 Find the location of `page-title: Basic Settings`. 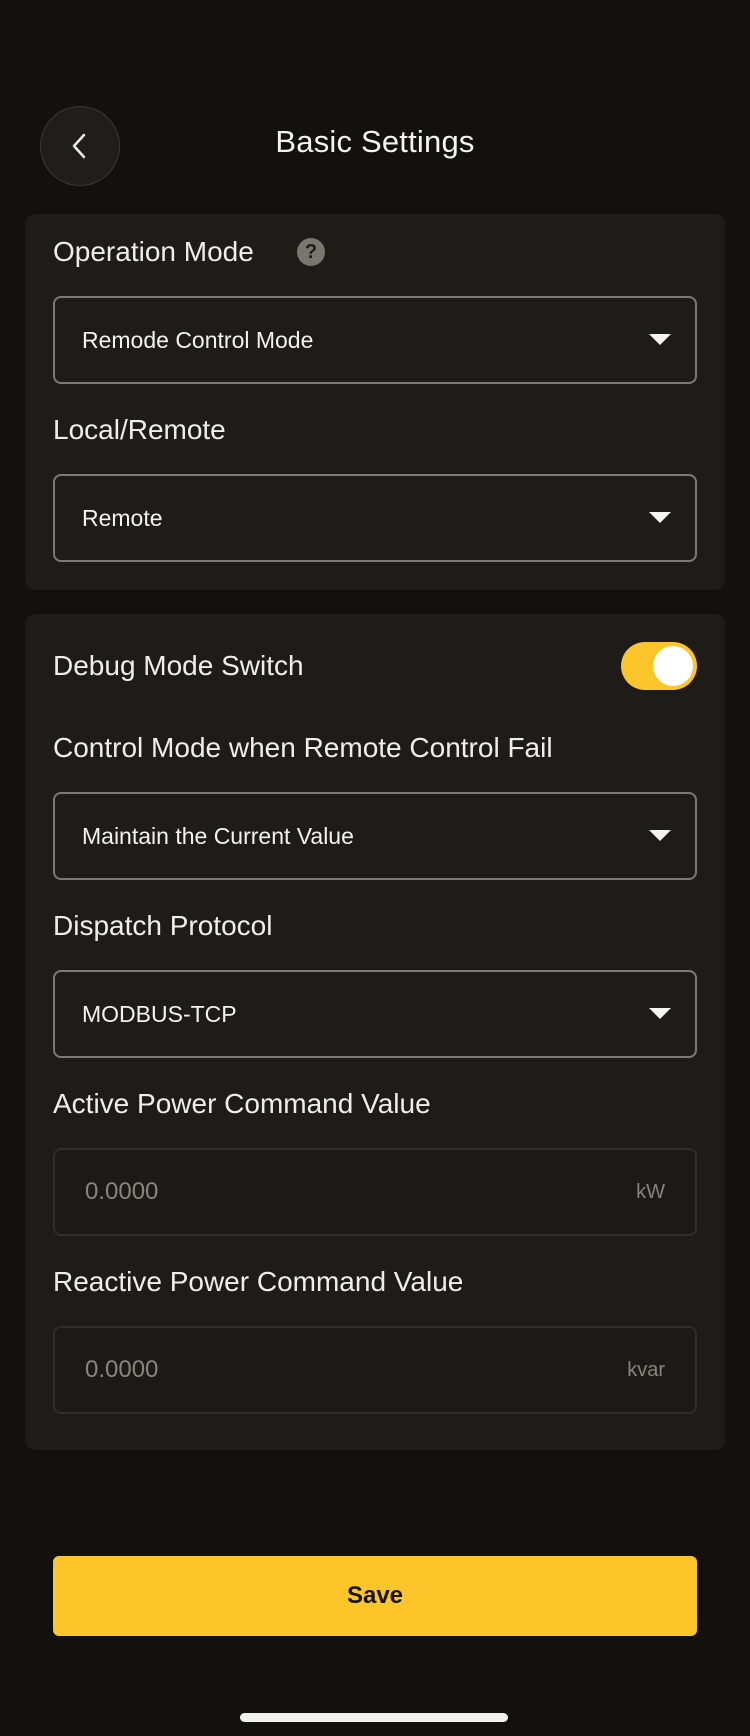

page-title: Basic Settings is located at coordinates (375, 141).